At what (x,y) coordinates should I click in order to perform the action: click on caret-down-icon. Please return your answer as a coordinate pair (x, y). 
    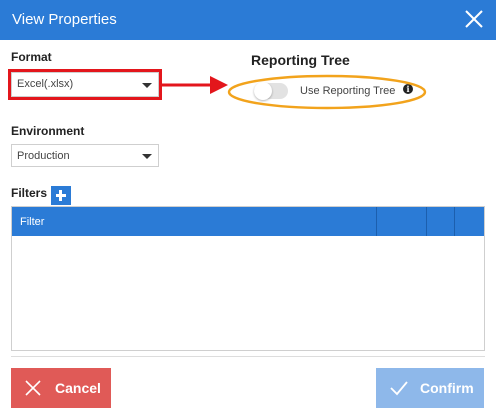
    Looking at the image, I should click on (147, 156).